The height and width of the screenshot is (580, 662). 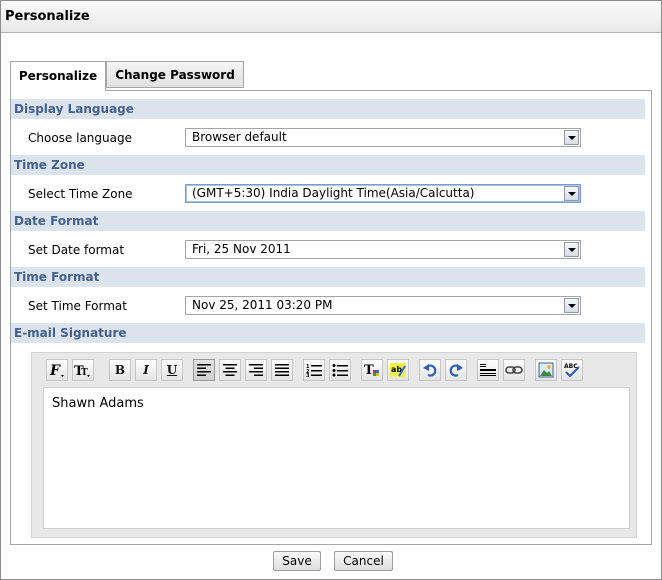 What do you see at coordinates (328, 277) in the screenshot?
I see `section-time-format: Time Format` at bounding box center [328, 277].